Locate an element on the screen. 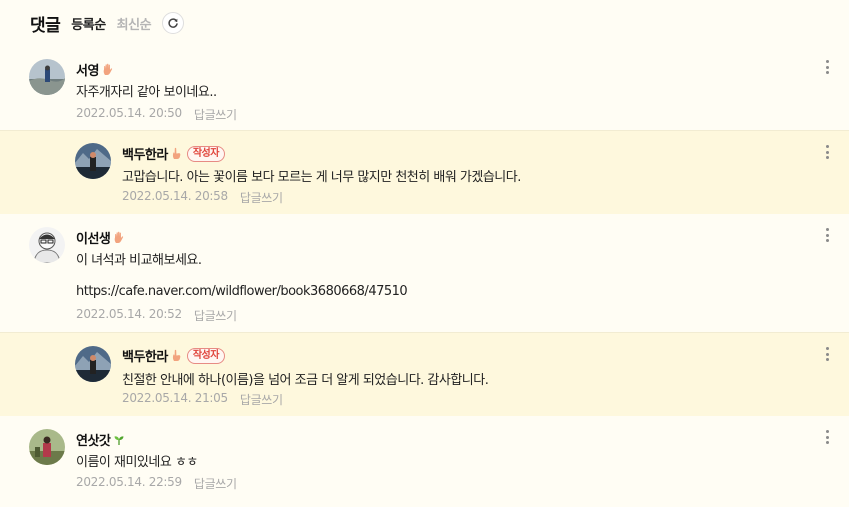  comment-author: 서영 is located at coordinates (95, 69).